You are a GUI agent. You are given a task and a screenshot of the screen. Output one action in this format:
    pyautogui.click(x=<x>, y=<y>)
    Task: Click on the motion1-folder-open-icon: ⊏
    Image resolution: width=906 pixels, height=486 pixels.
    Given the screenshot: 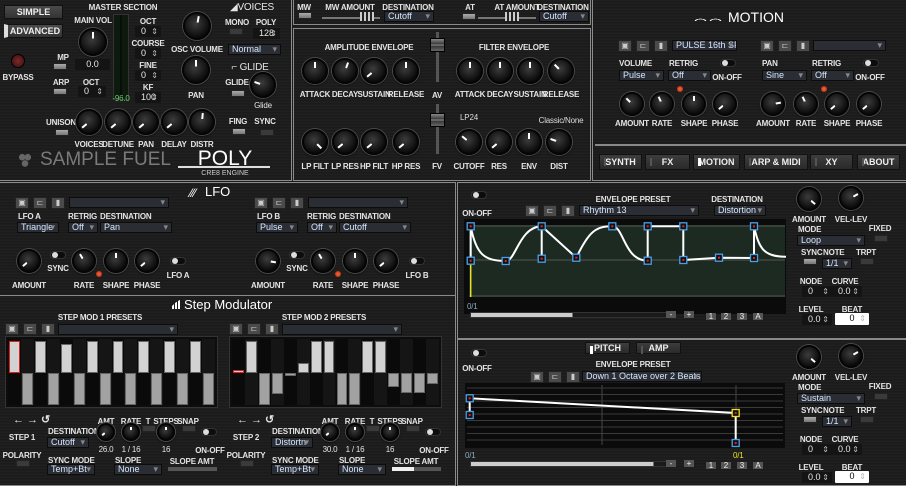 What is the action you would take?
    pyautogui.click(x=643, y=46)
    